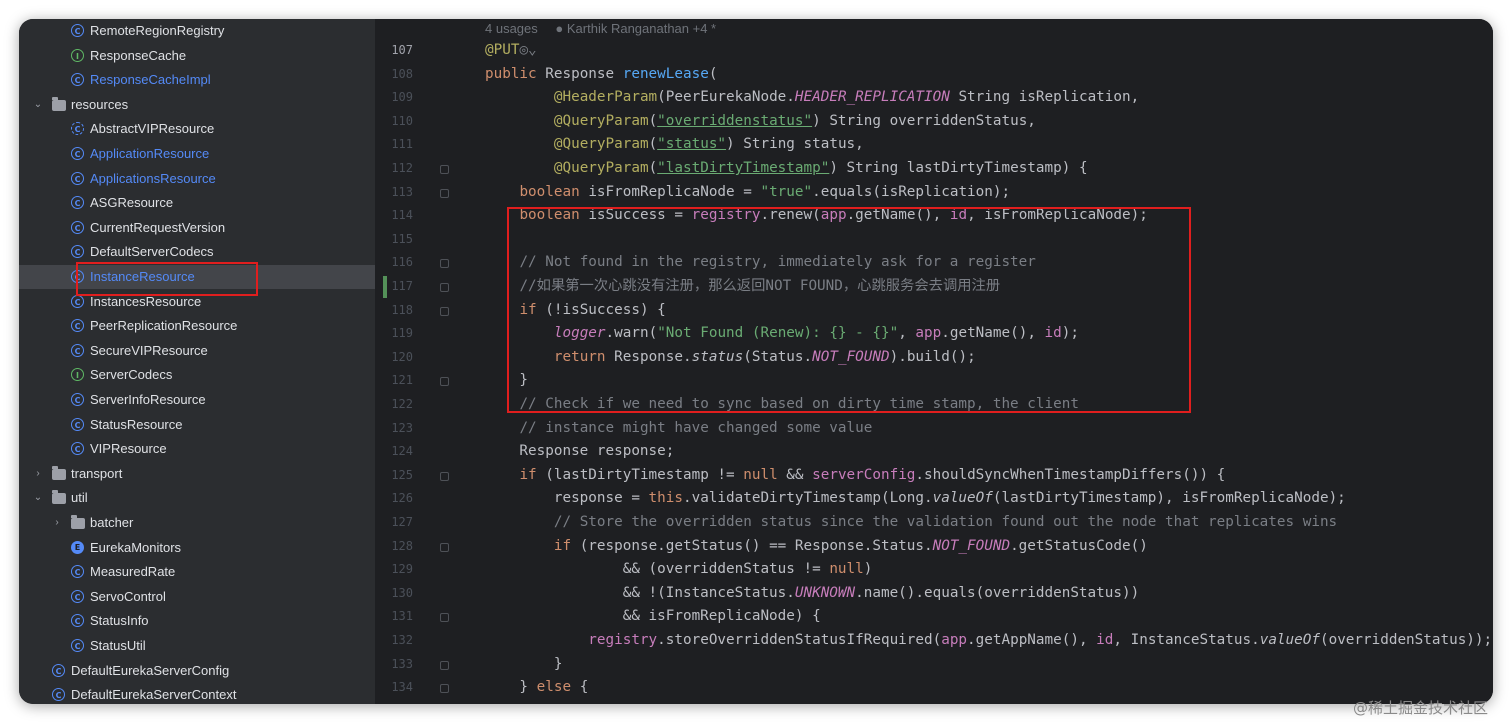 The width and height of the screenshot is (1512, 722). What do you see at coordinates (786, 191) in the screenshot?
I see `code-token: "true"` at bounding box center [786, 191].